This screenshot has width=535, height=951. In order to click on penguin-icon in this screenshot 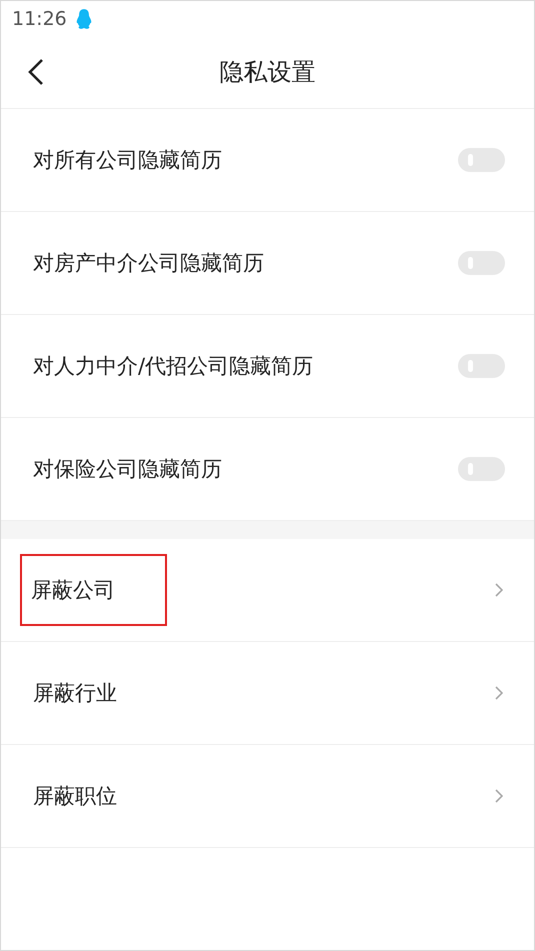, I will do `click(83, 19)`.